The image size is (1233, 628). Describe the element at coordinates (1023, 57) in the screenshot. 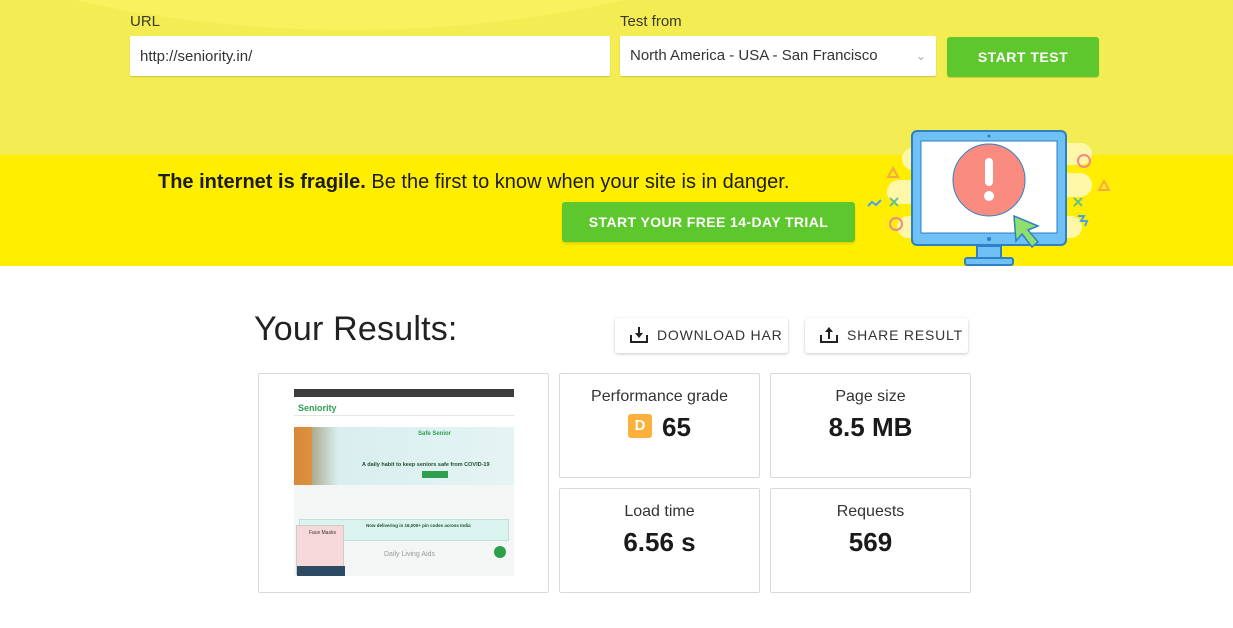

I see `start-test-button: START TEST` at that location.